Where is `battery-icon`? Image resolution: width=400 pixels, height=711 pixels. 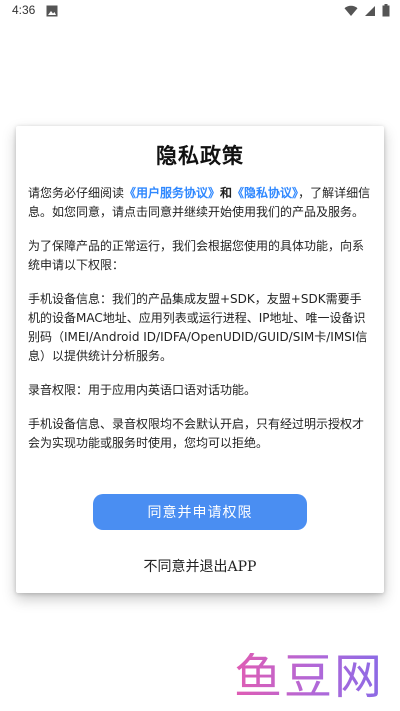 battery-icon is located at coordinates (386, 10).